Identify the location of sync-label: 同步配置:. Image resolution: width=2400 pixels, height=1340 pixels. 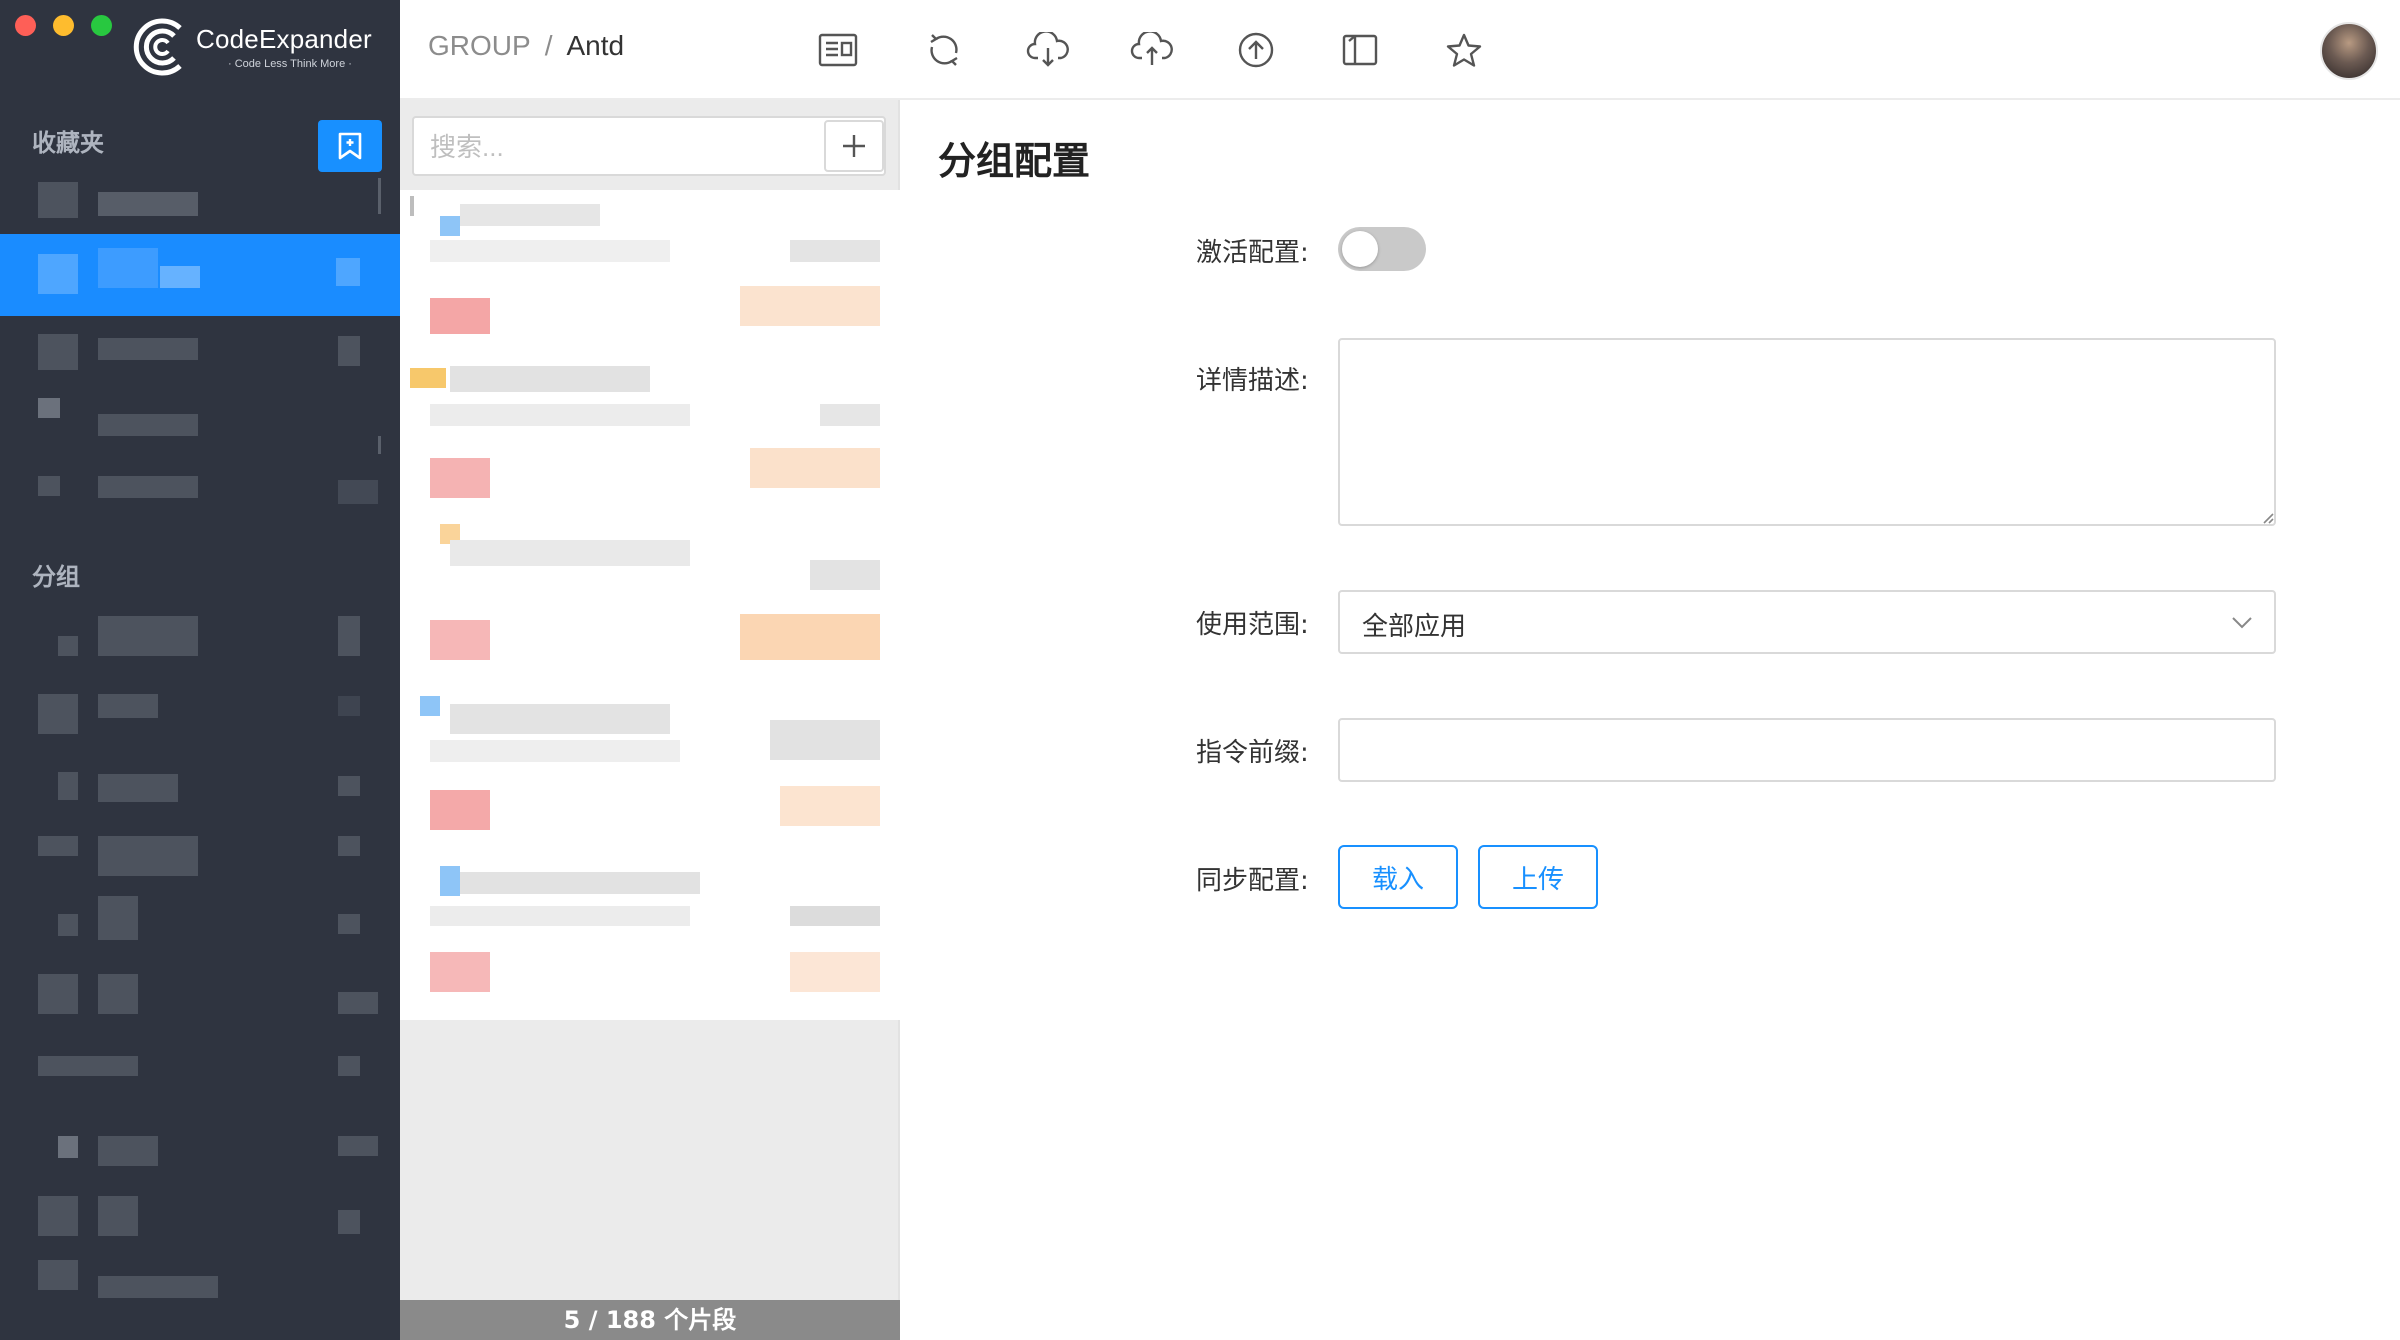
(1252, 881).